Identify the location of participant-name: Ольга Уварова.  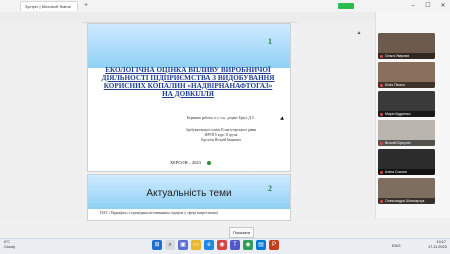
(406, 56).